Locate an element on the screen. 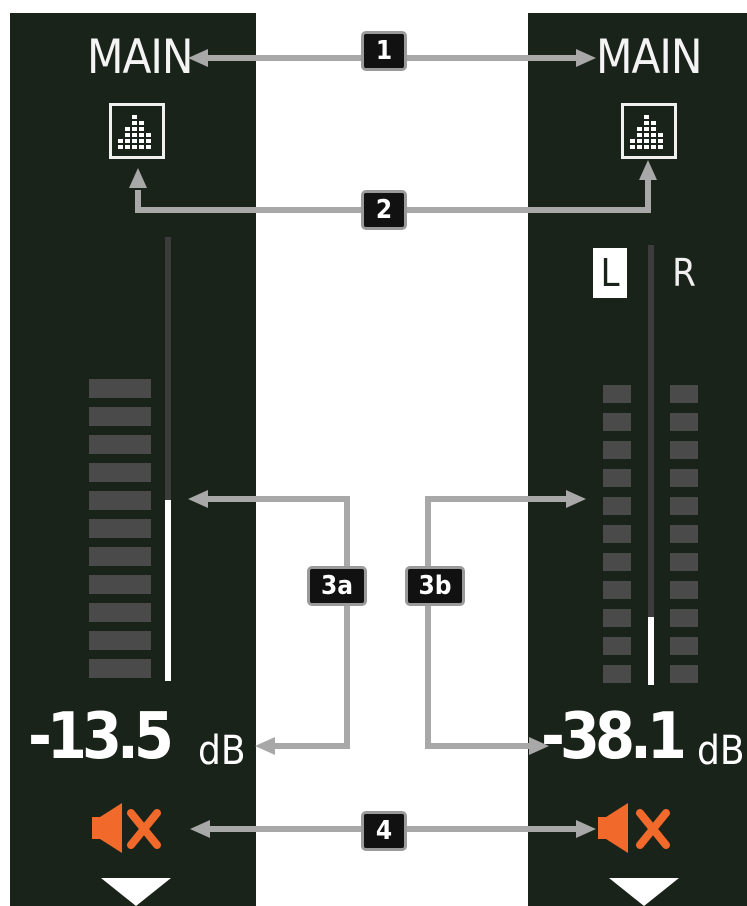  left-triangle-down-icon is located at coordinates (136, 892).